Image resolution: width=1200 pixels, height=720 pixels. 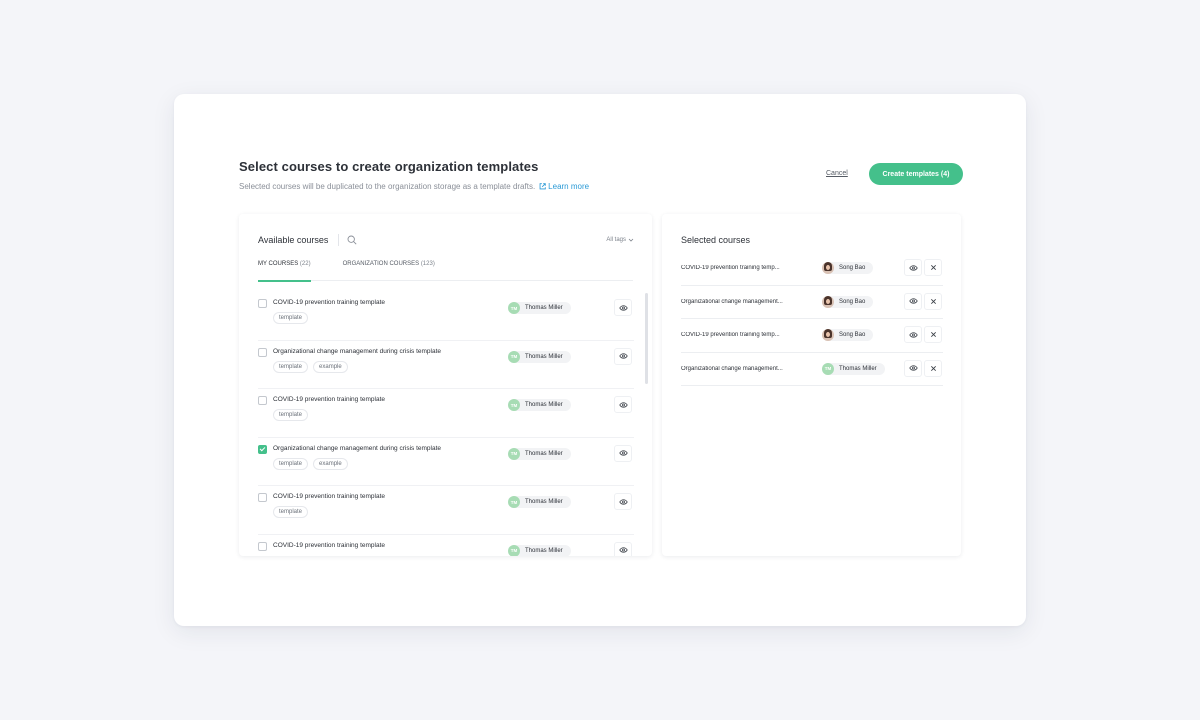 I want to click on search-icon, so click(x=352, y=240).